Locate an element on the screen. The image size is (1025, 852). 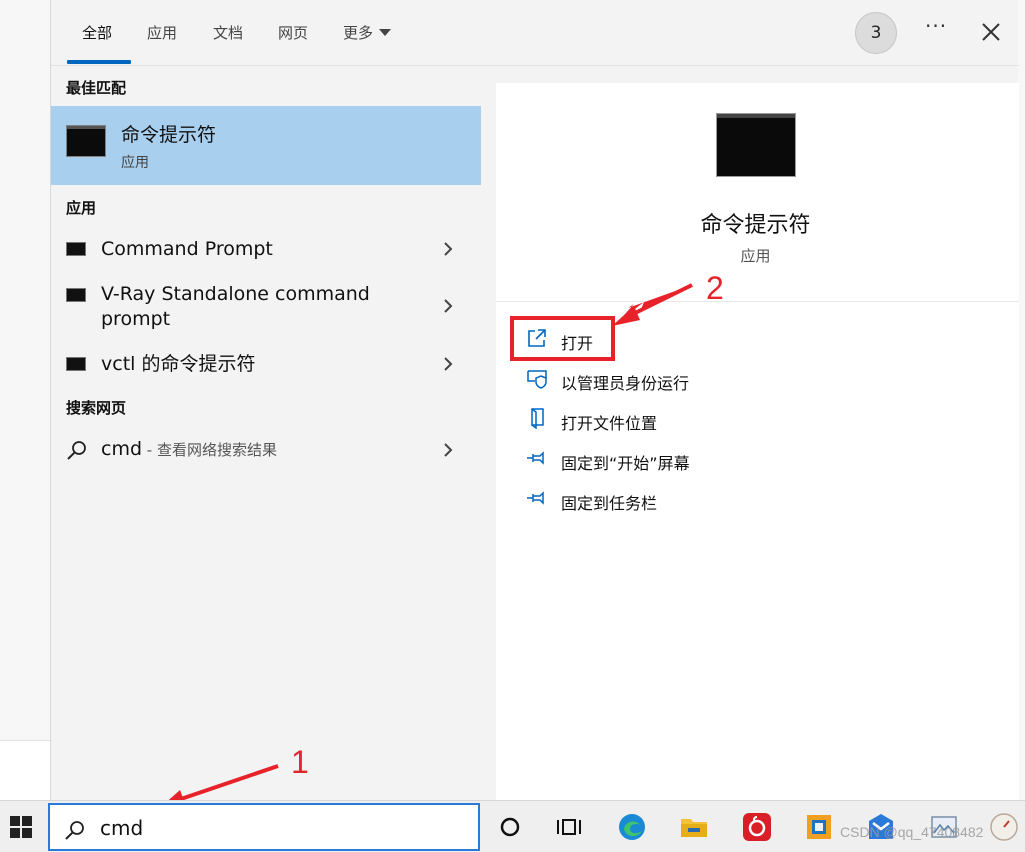
web-heading: 搜索网页 is located at coordinates (96, 408).